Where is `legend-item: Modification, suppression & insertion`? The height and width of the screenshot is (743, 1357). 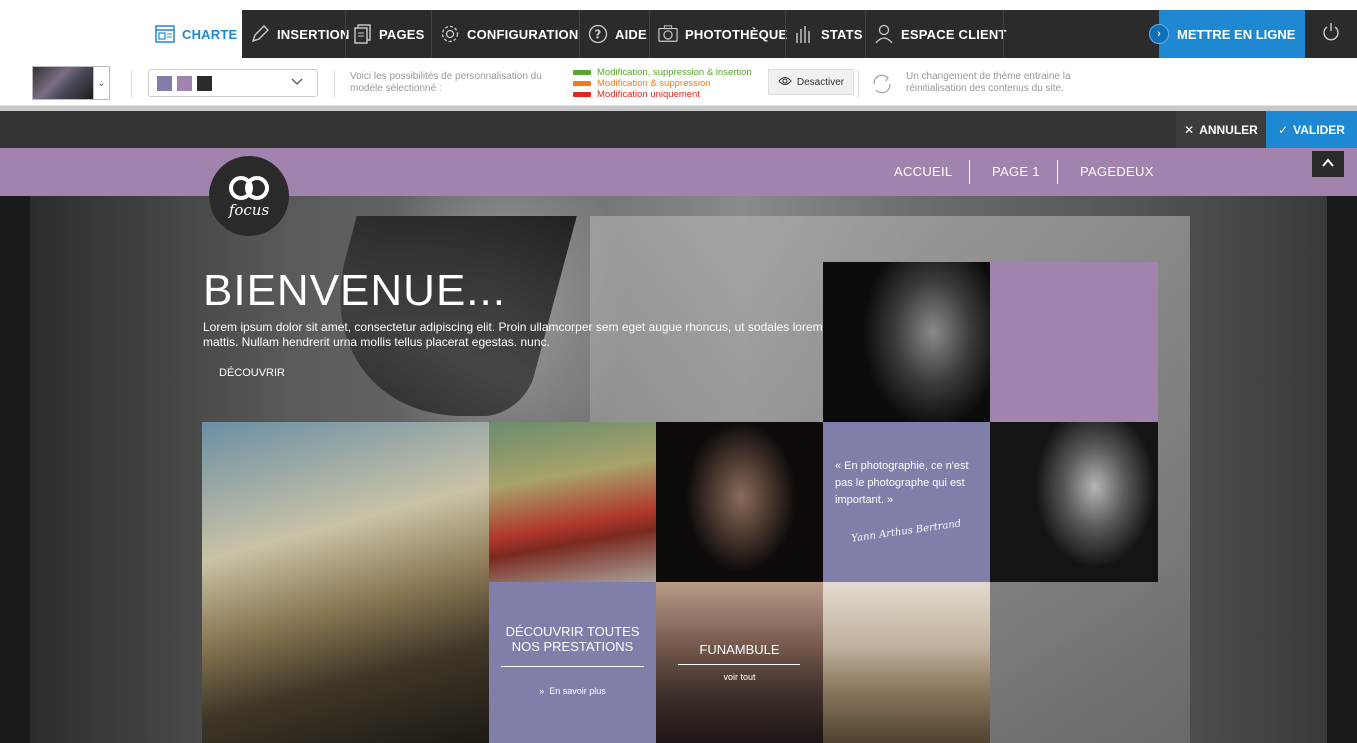
legend-item: Modification, suppression & insertion is located at coordinates (662, 72).